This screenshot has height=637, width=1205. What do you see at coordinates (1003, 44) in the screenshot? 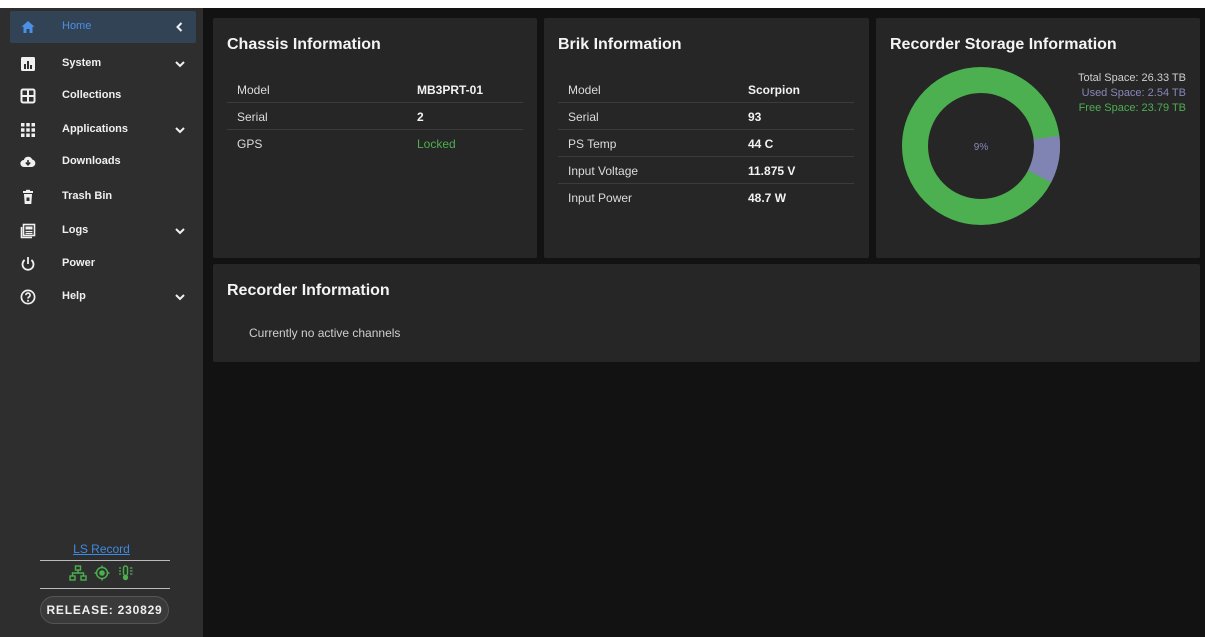
I see `card-title: Recorder Storage Information` at bounding box center [1003, 44].